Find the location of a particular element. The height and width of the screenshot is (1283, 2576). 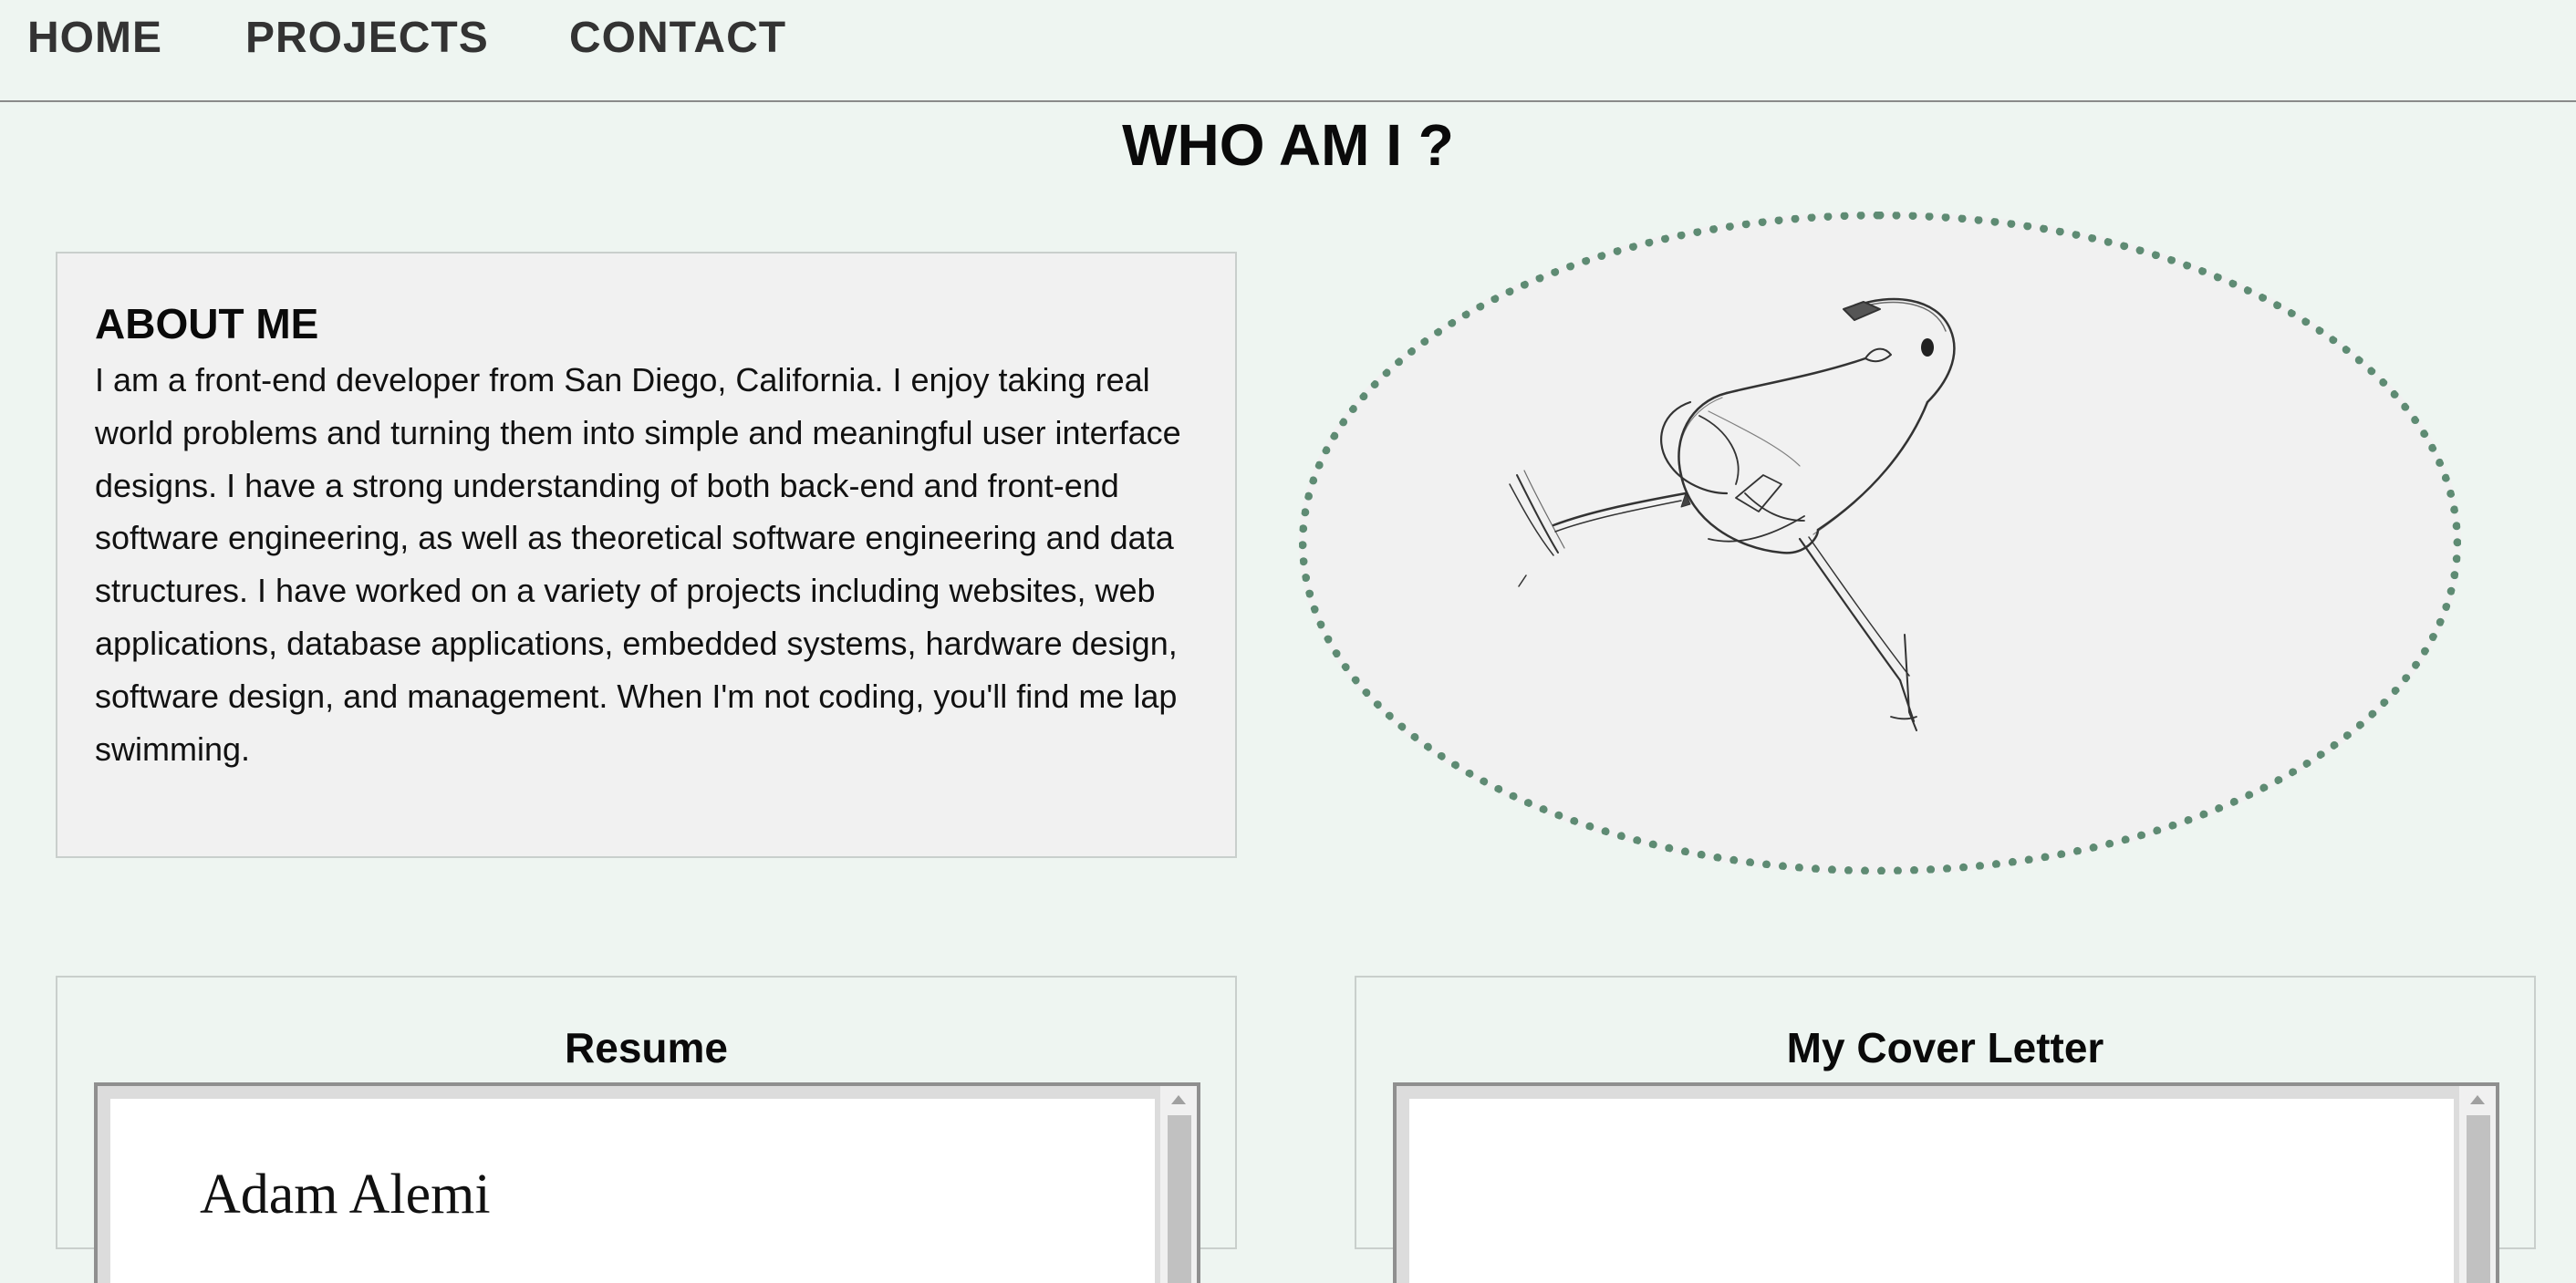

cover-letter-title: My Cover Letter is located at coordinates (1945, 1047).